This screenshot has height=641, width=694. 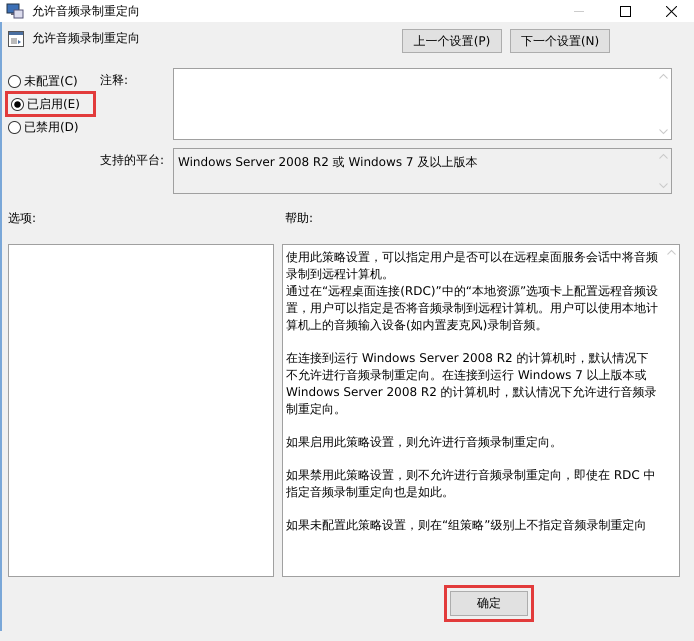 I want to click on help-text: 如果禁用此策略设置，则不允许进行音频录制重定向，即使在 RDC 中指定音频录制重定向也是如此。, so click(x=471, y=484).